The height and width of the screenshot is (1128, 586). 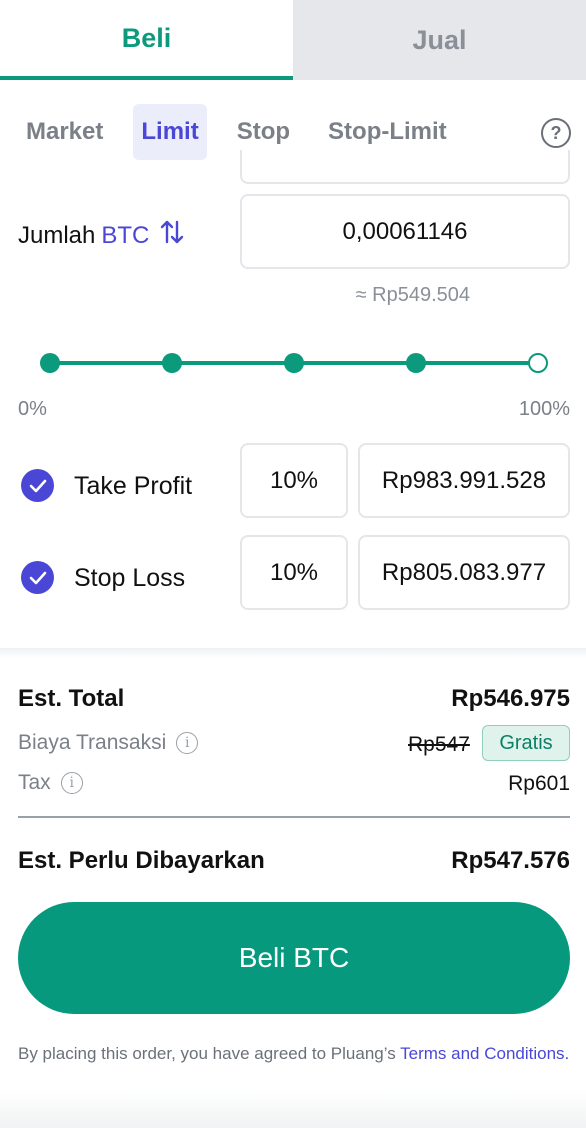 I want to click on fee-original-value: Rp547, so click(x=439, y=744).